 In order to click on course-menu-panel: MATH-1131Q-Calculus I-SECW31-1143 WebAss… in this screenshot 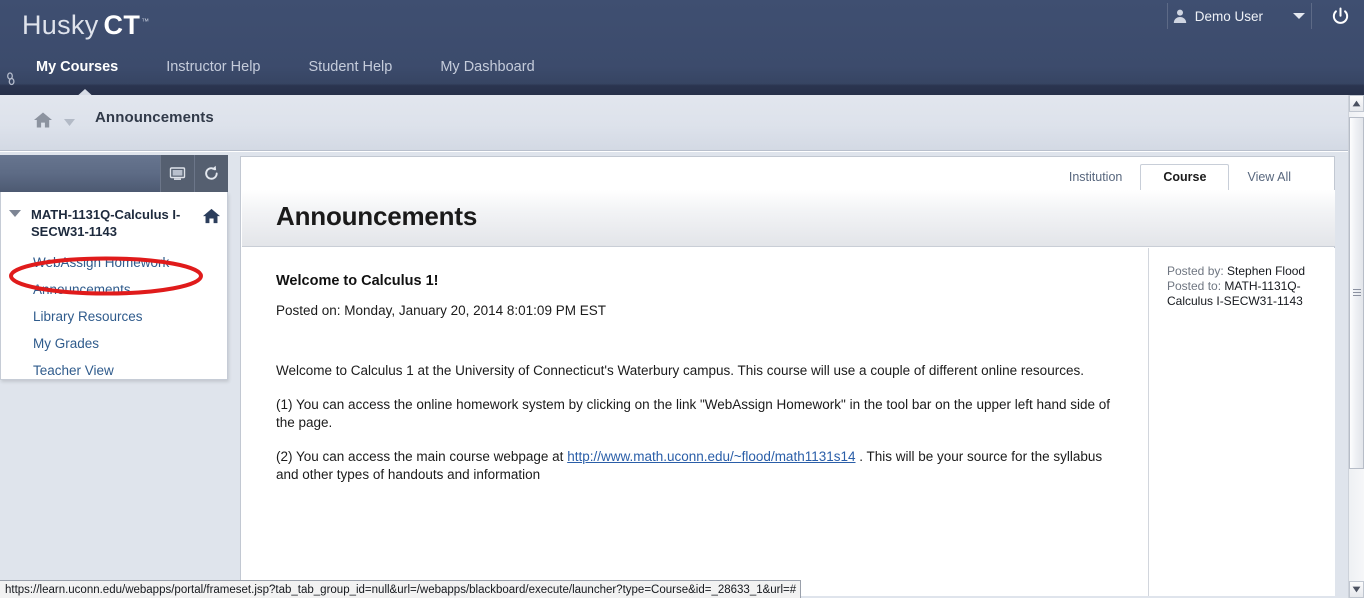, I will do `click(114, 286)`.